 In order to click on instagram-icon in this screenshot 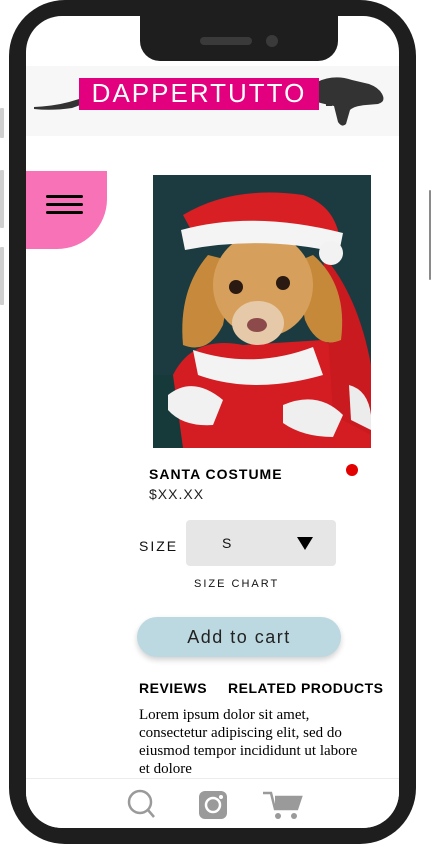, I will do `click(213, 805)`.